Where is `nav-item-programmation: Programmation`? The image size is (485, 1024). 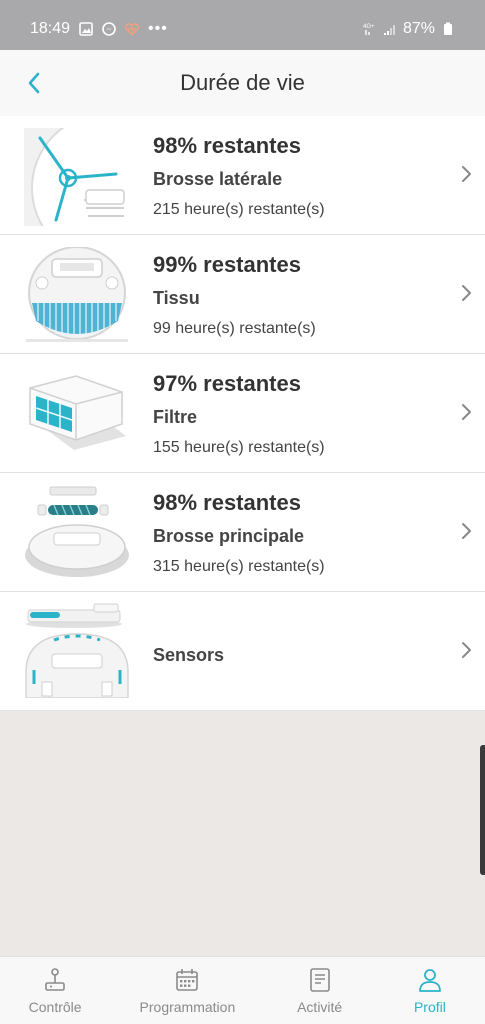
nav-item-programmation: Programmation is located at coordinates (187, 990).